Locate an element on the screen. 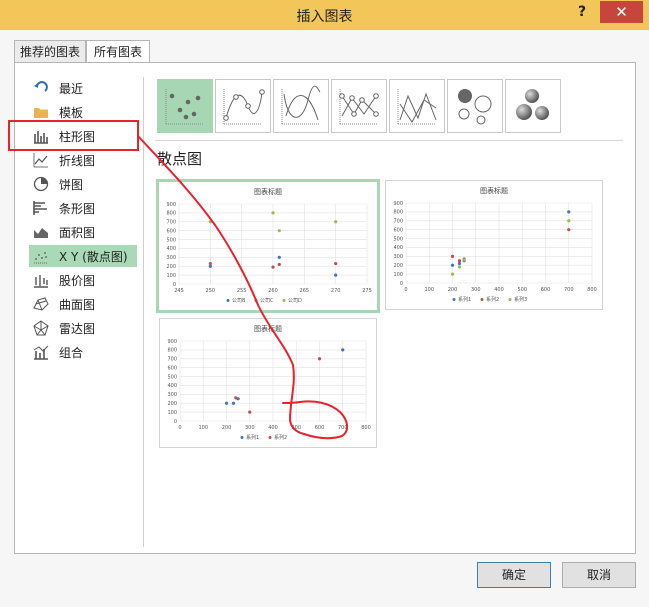  annotation-rectangle is located at coordinates (73, 135).